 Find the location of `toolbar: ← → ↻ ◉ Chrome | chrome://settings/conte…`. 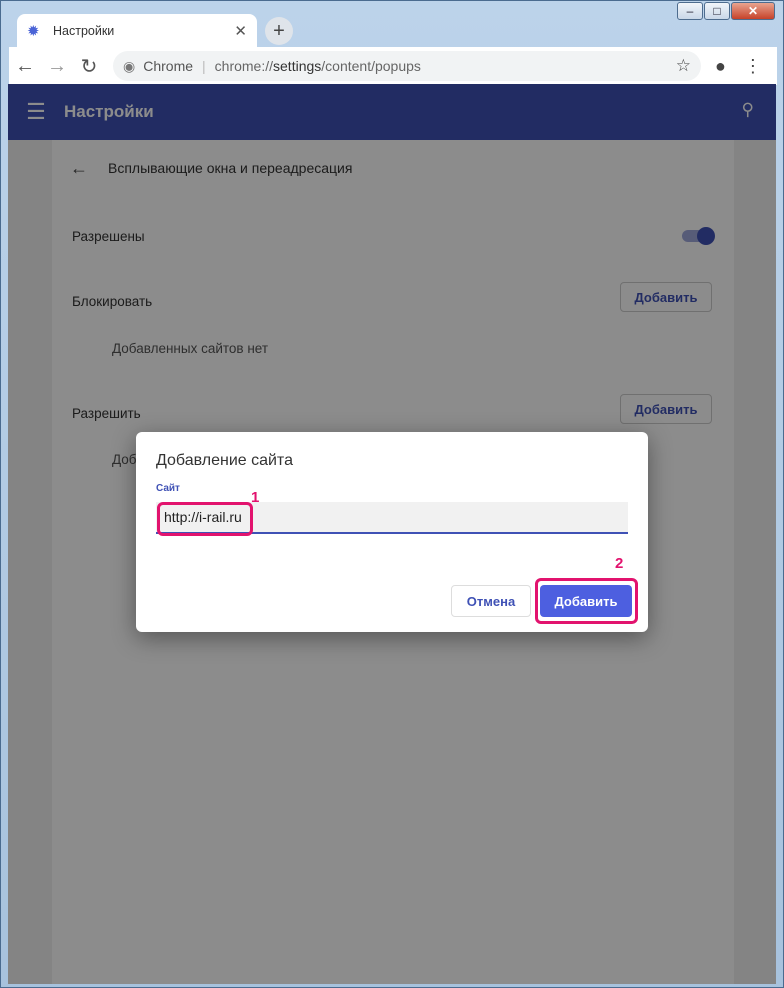

toolbar: ← → ↻ ◉ Chrome | chrome://settings/conte… is located at coordinates (393, 66).